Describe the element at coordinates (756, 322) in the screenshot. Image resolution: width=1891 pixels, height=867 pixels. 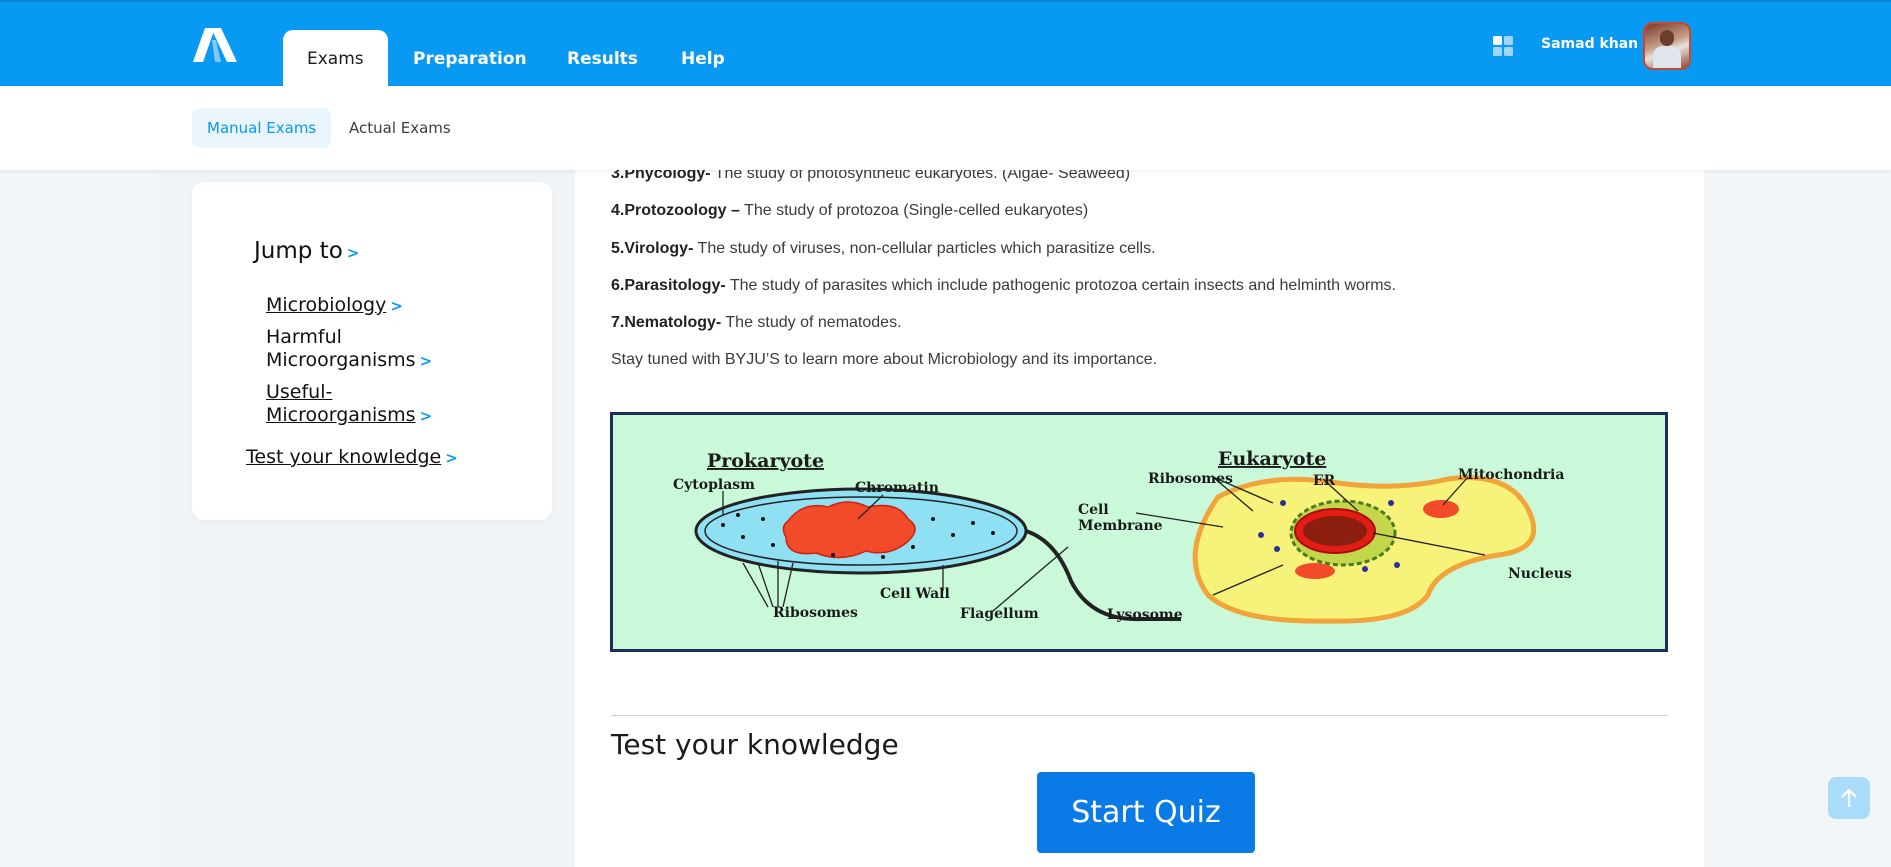
I see `list-item: 7.Nematology- The study of nematodes.` at that location.